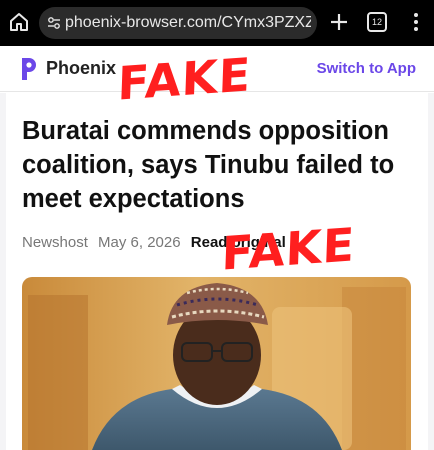 Image resolution: width=434 pixels, height=450 pixels. Describe the element at coordinates (366, 68) in the screenshot. I see `switch-to-app-link: Switch to App` at that location.